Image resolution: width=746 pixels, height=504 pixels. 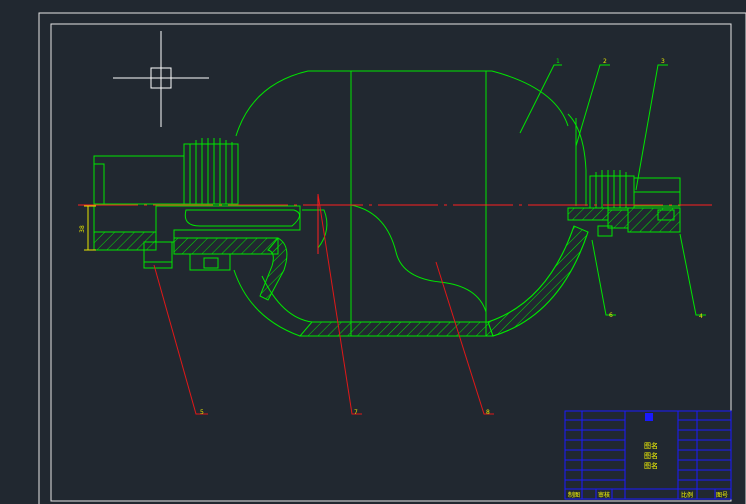 What do you see at coordinates (418, 258) in the screenshot?
I see `bladder-profile` at bounding box center [418, 258].